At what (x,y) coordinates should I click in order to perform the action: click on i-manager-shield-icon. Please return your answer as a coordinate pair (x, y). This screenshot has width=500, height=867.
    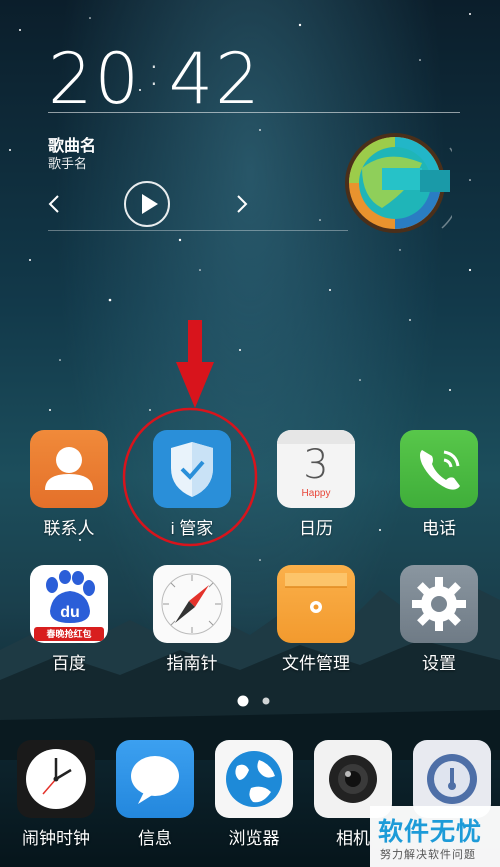
    Looking at the image, I should click on (192, 469).